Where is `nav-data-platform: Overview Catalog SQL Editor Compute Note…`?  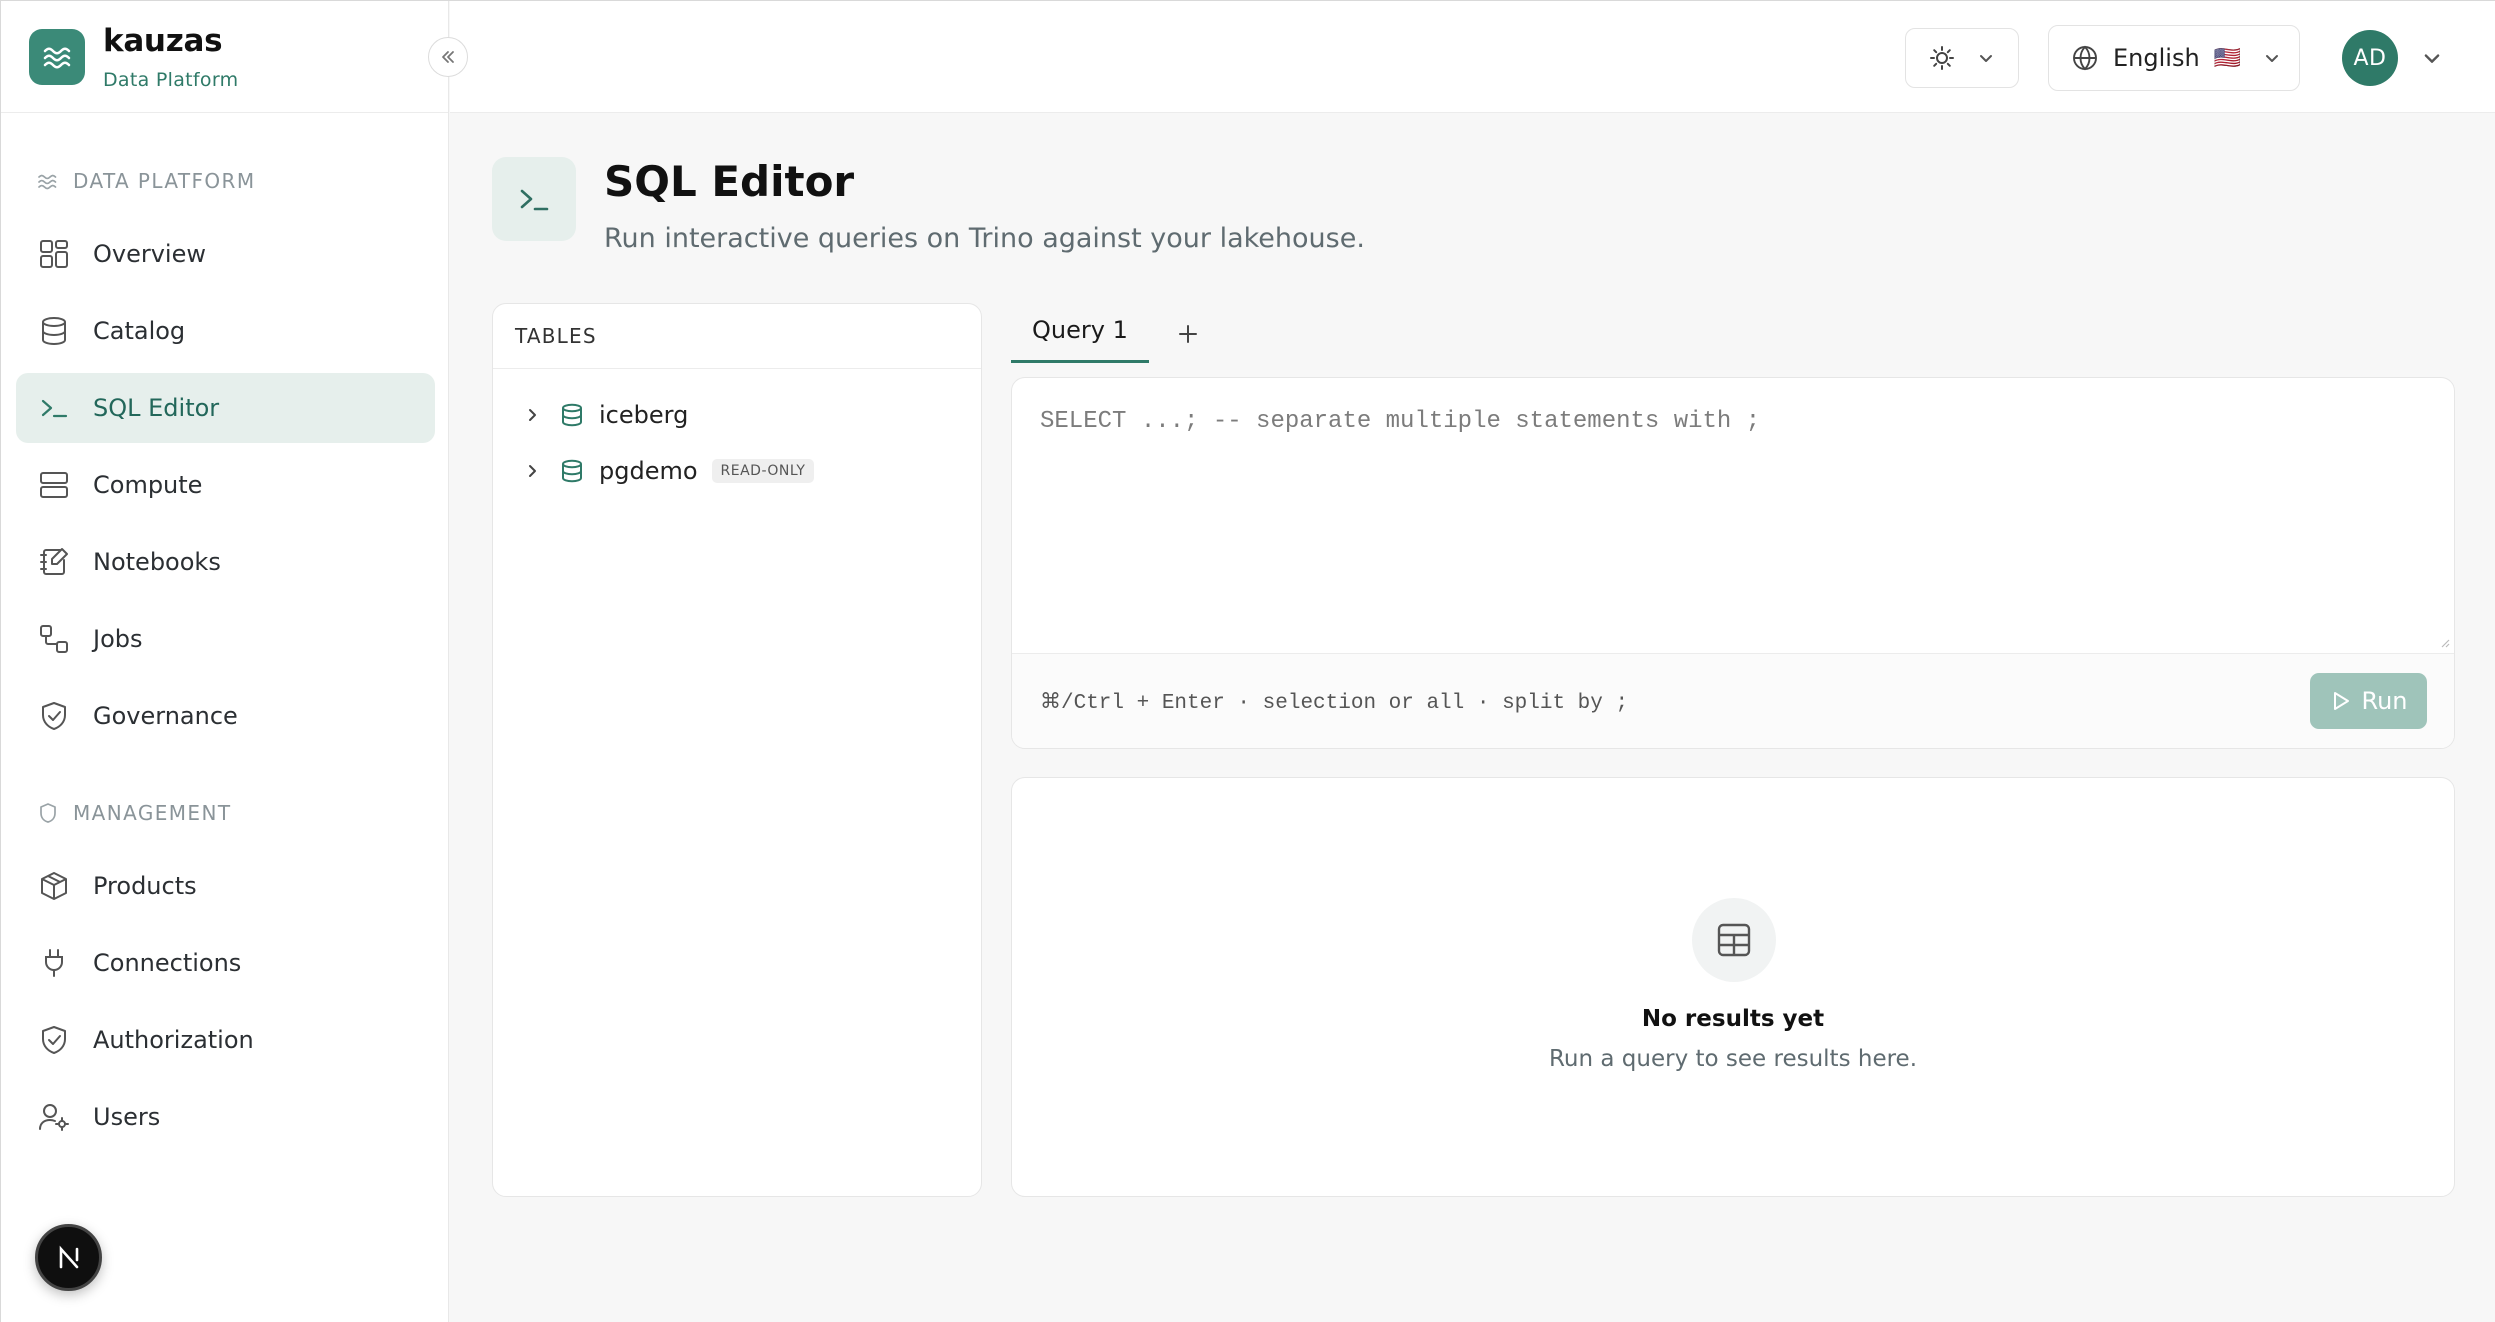
nav-data-platform: Overview Catalog SQL Editor Compute Note… is located at coordinates (225, 488).